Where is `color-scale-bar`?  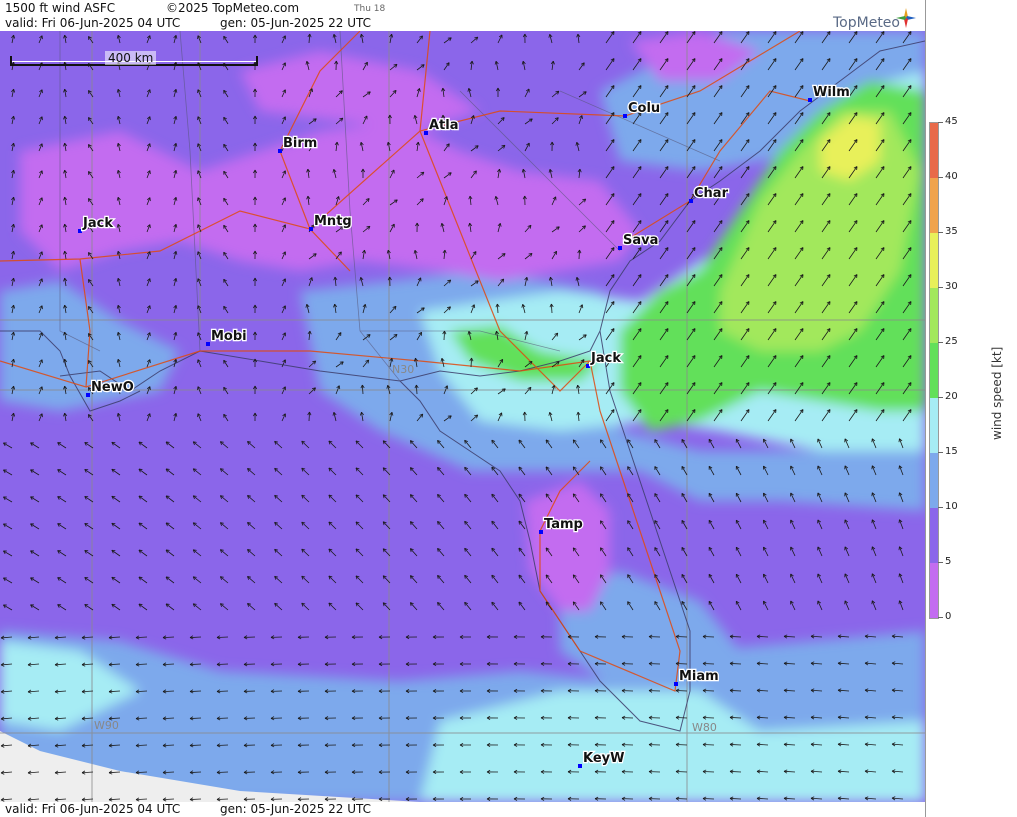
color-scale-bar is located at coordinates (934, 370).